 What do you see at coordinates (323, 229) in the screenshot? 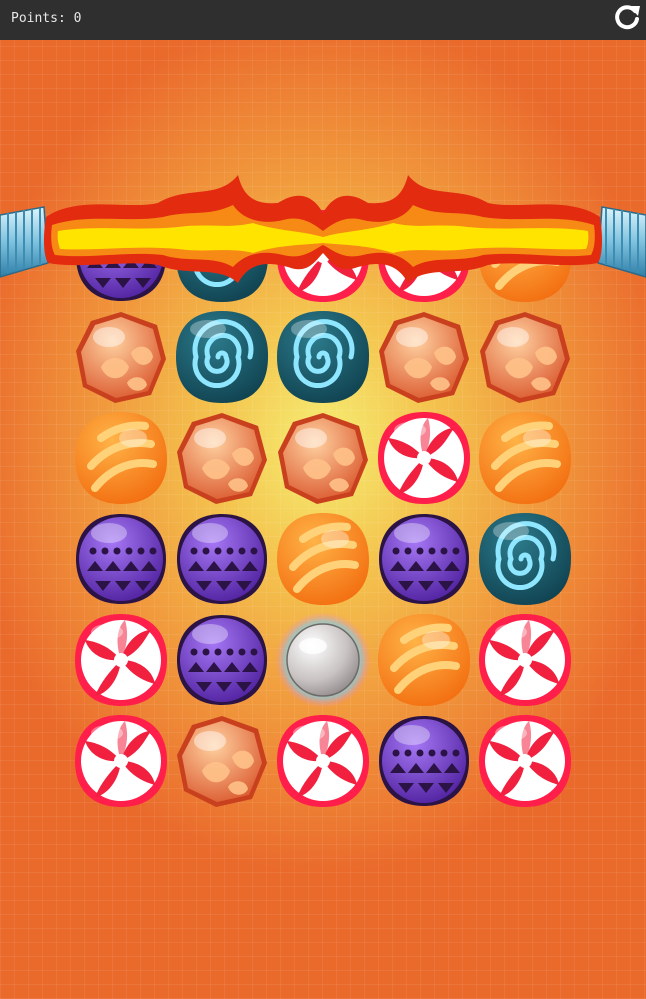
I see `fire-beam` at bounding box center [323, 229].